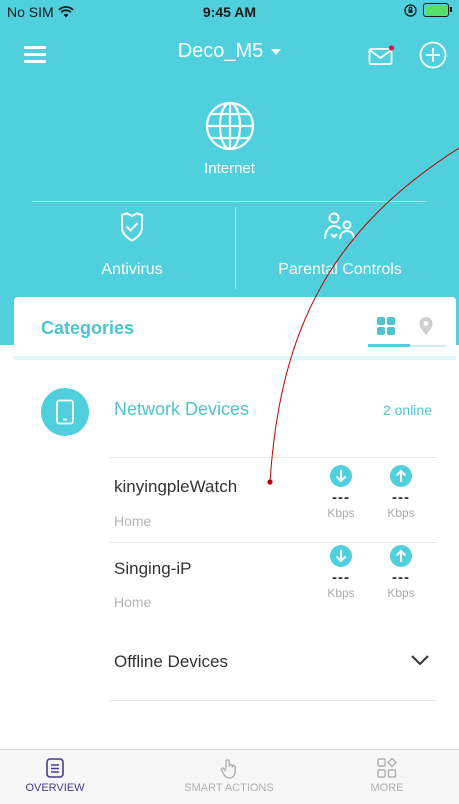 This screenshot has width=459, height=804. I want to click on orientation-lock-icon, so click(410, 10).